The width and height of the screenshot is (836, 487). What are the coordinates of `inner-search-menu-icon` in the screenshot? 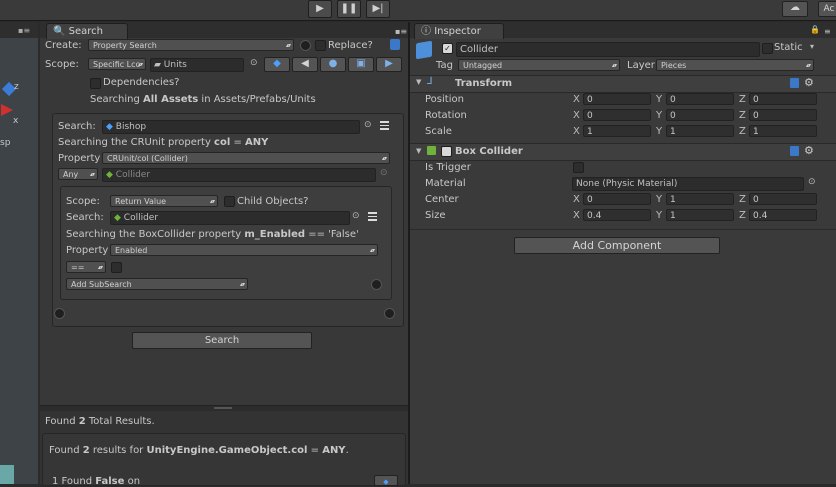 It's located at (372, 216).